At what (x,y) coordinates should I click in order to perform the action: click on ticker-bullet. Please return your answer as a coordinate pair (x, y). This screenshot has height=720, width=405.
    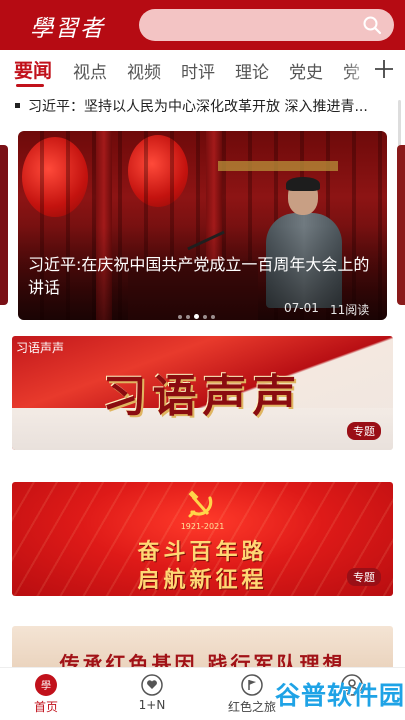
    Looking at the image, I should click on (17, 105).